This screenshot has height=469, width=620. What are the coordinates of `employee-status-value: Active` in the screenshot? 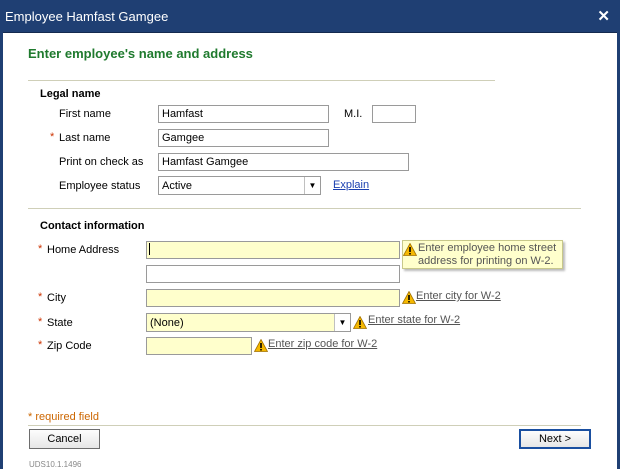 It's located at (177, 186).